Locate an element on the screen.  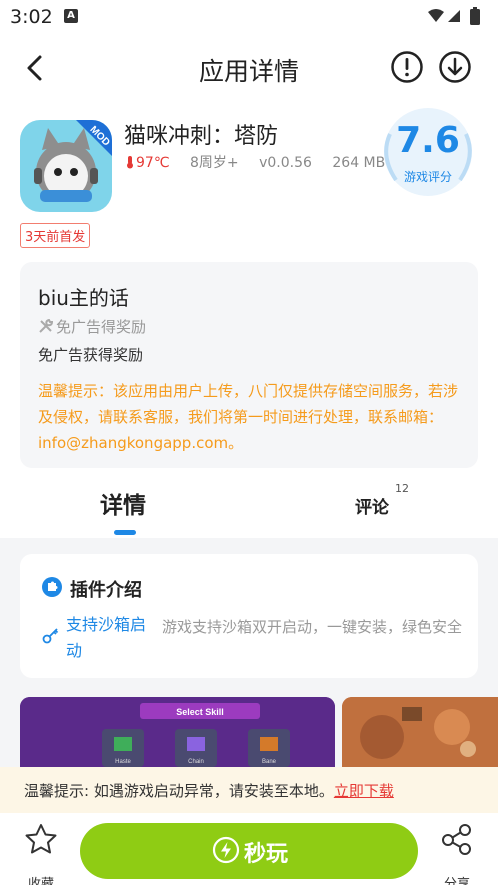
score-badge: 7.6 游戏评分 is located at coordinates (428, 152).